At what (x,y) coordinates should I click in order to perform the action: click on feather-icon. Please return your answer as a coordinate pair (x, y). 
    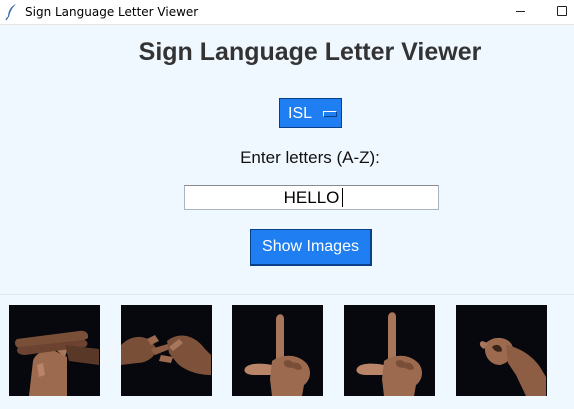
    Looking at the image, I should click on (10, 12).